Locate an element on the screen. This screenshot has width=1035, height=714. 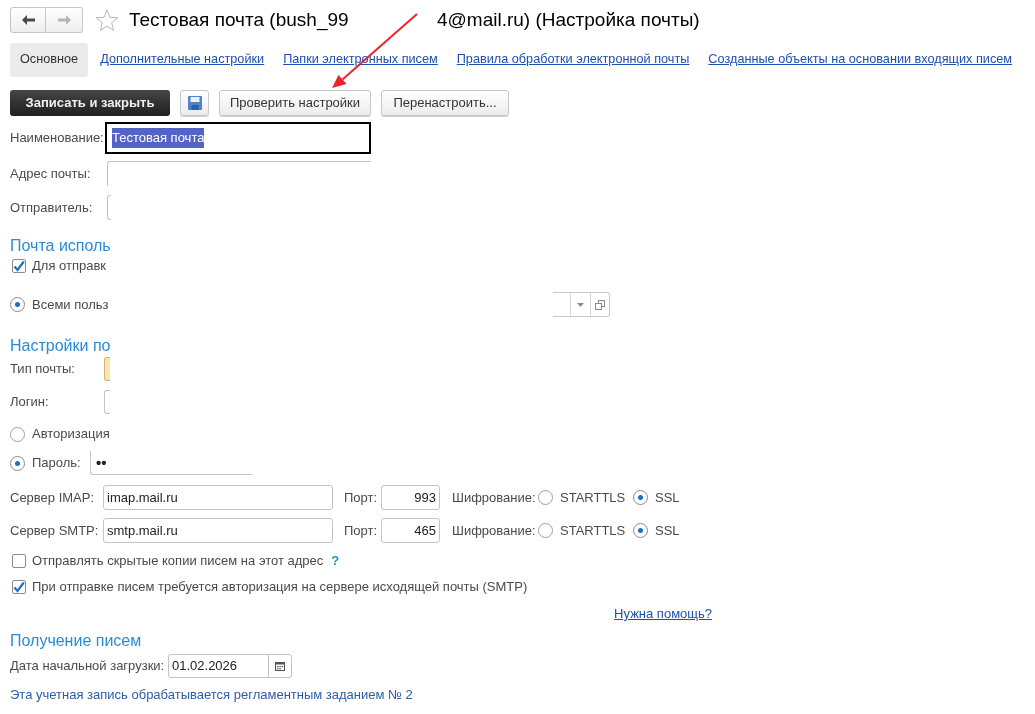
save-button is located at coordinates (194, 103).